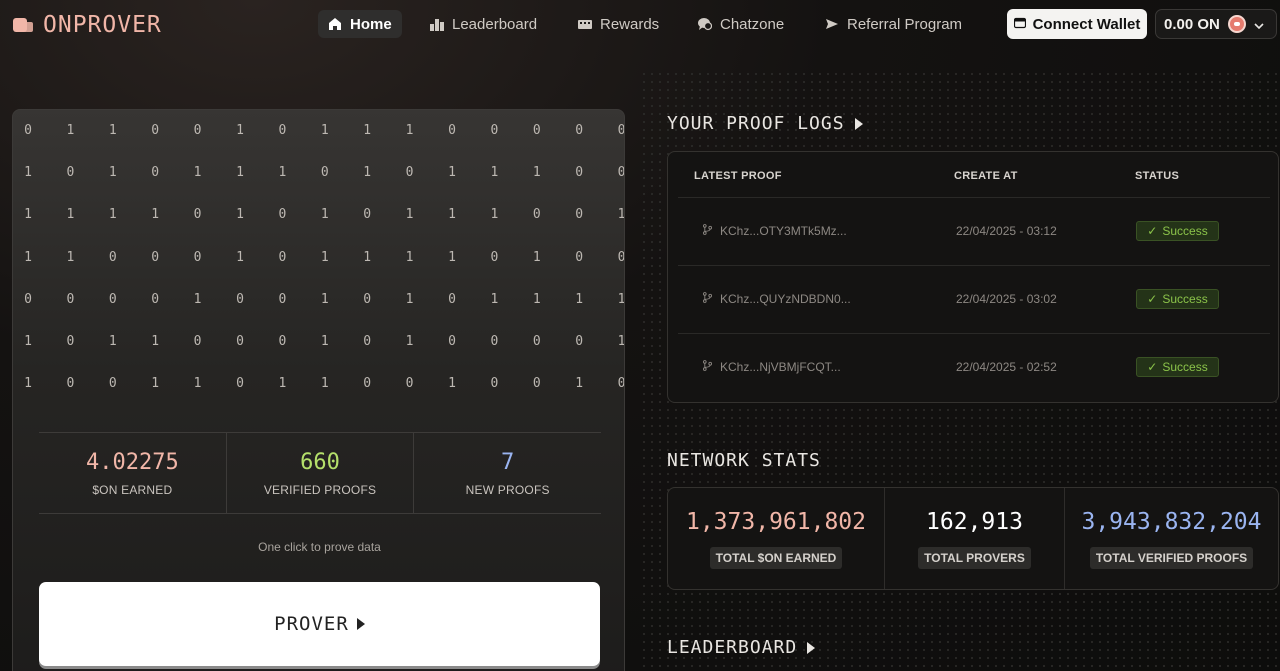  What do you see at coordinates (483, 24) in the screenshot?
I see `nav-leaderboard: Leaderboard` at bounding box center [483, 24].